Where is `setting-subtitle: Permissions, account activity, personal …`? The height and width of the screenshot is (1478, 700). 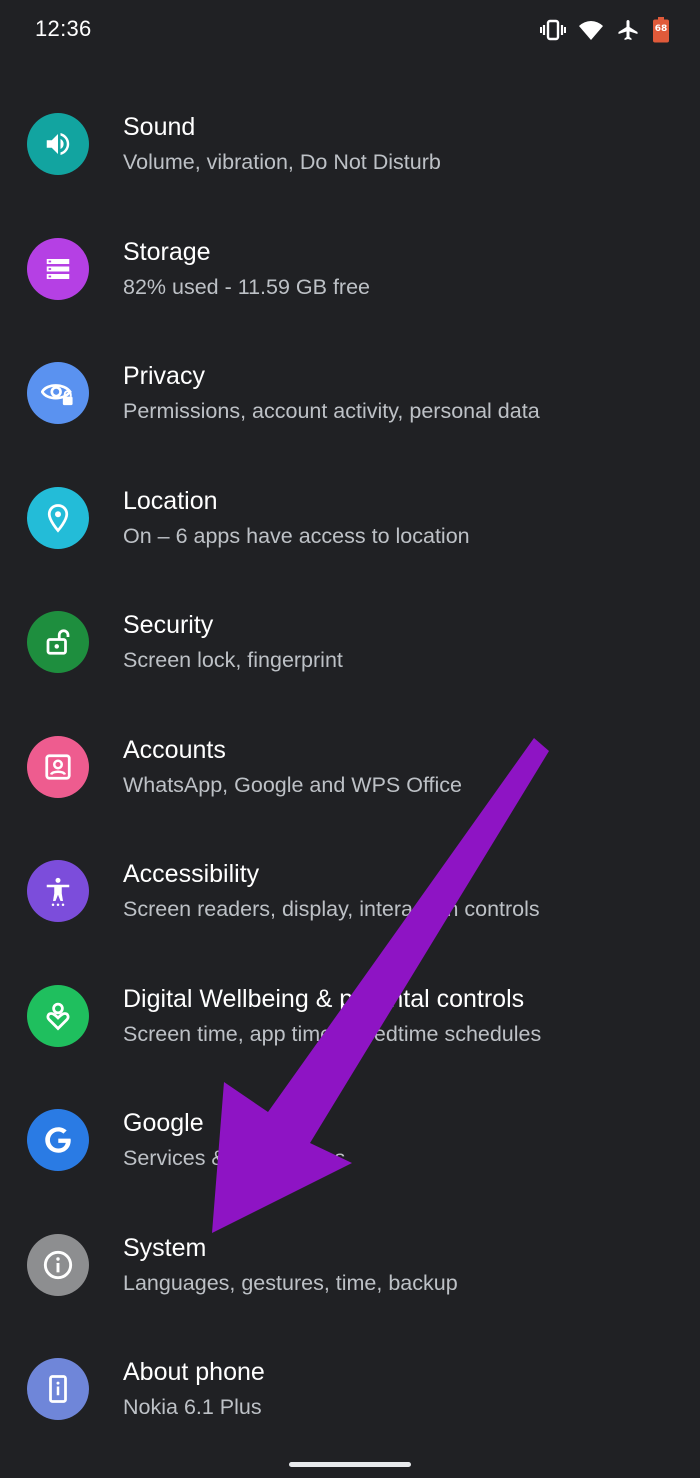
setting-subtitle: Permissions, account activity, personal … is located at coordinates (331, 411).